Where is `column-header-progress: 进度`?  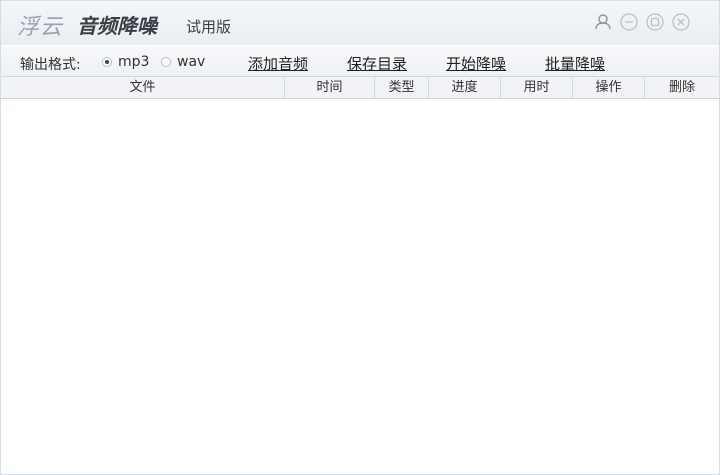
column-header-progress: 进度 is located at coordinates (465, 87).